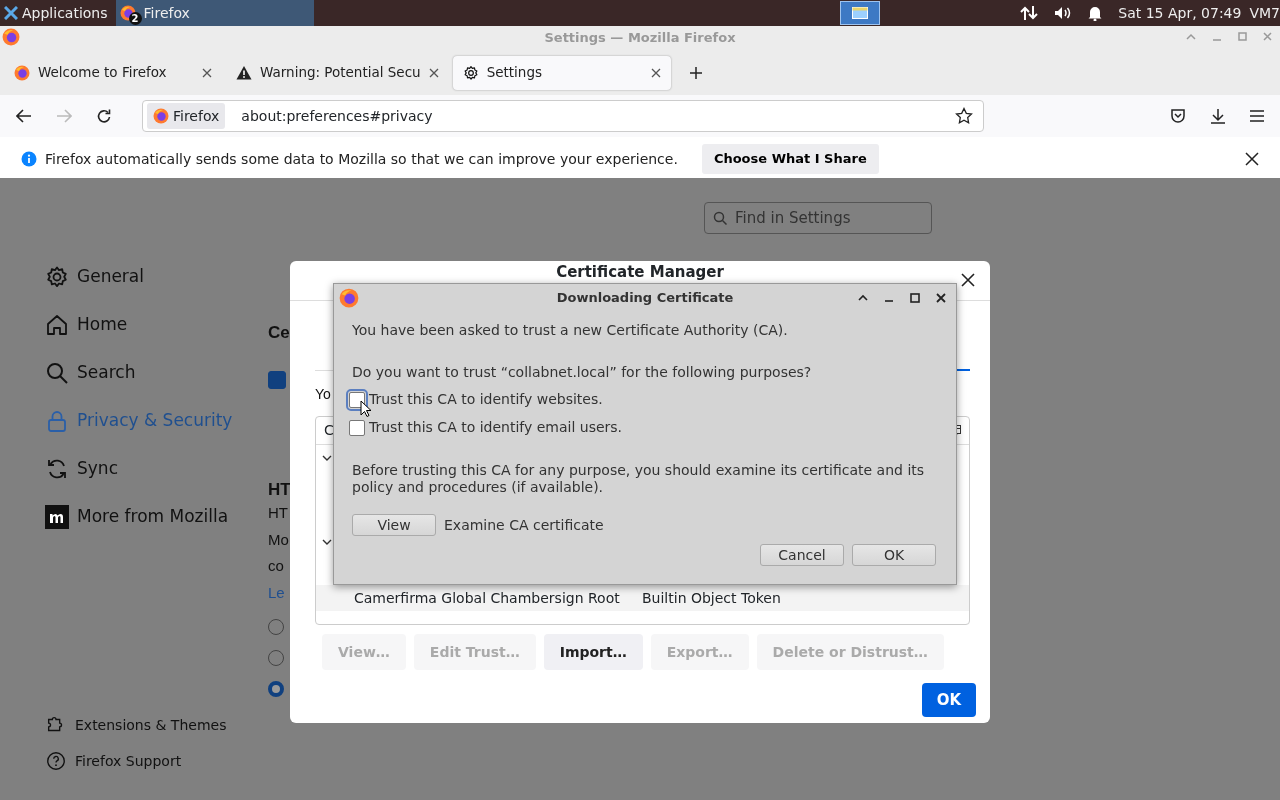  Describe the element at coordinates (394, 525) in the screenshot. I see `view-button: View` at that location.